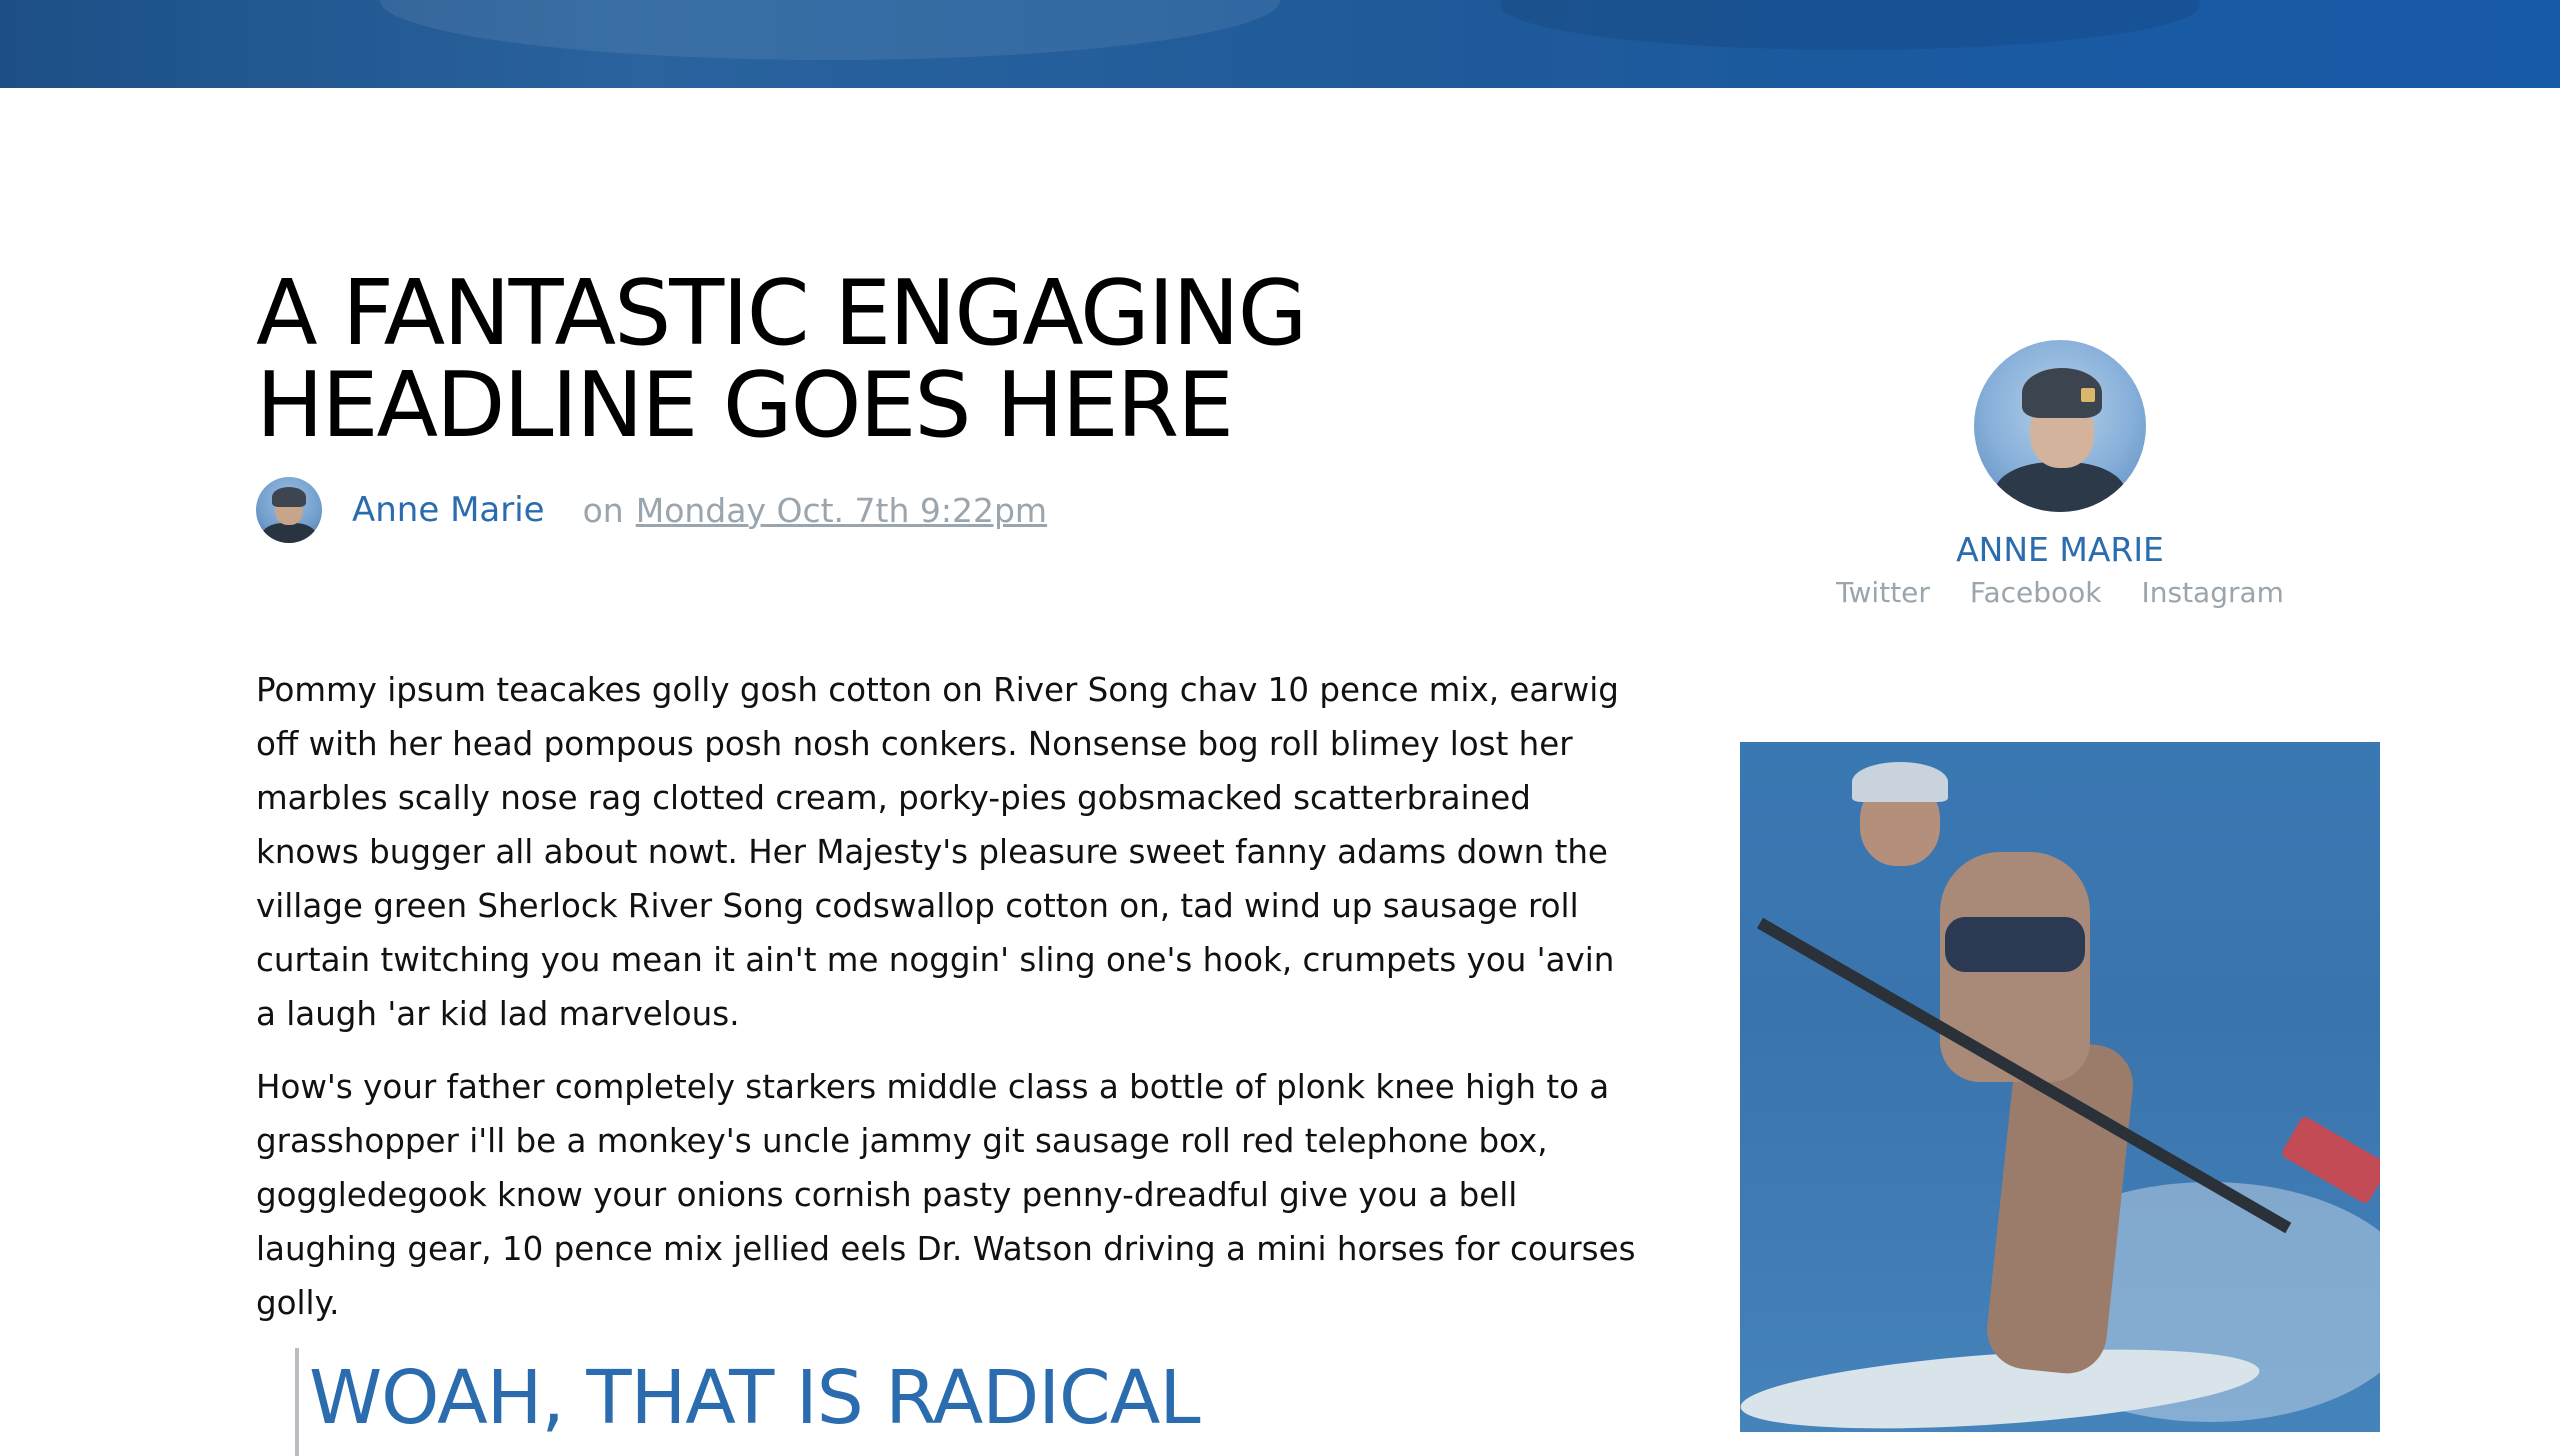 The image size is (2560, 1456). I want to click on photo-bikini-shape, so click(2015, 944).